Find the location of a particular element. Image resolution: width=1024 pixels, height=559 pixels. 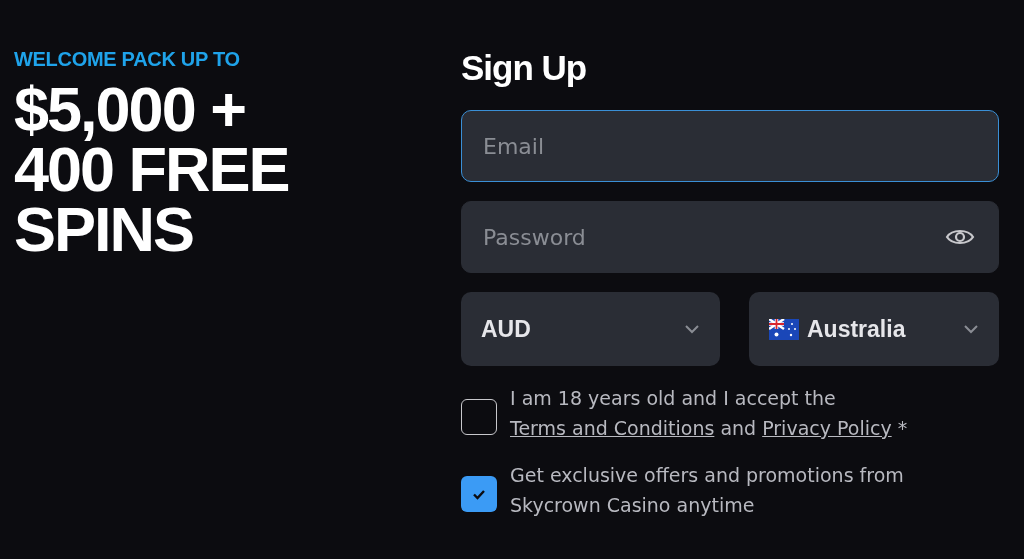

promo-headline: $5,000 + 400 FREE SPINS is located at coordinates (152, 169).